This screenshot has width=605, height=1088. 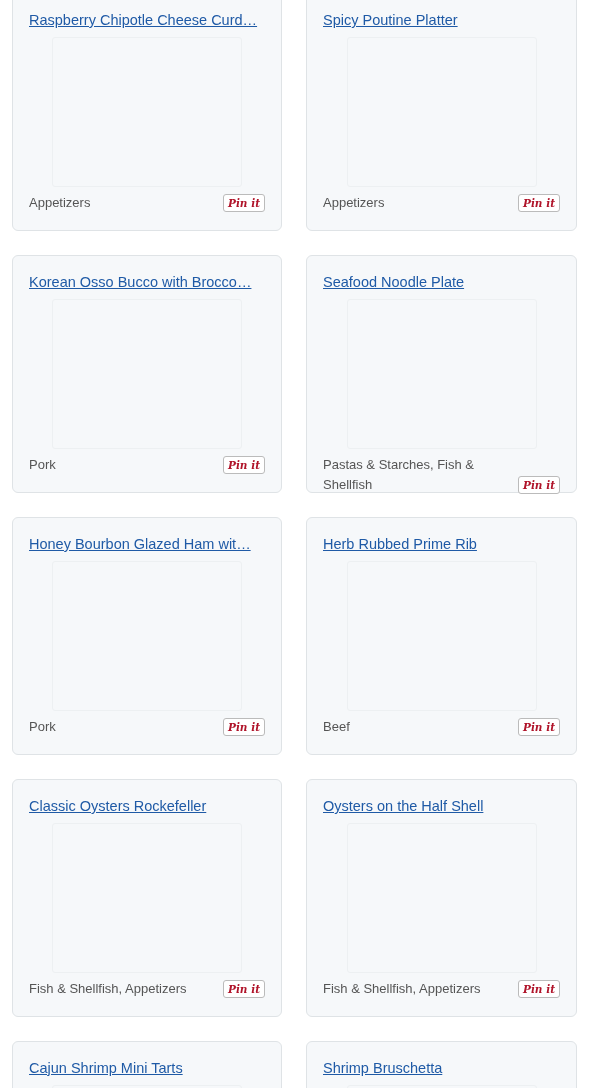 I want to click on recipe-link: Cajun Shrimp Mini Tarts, so click(x=106, y=1068).